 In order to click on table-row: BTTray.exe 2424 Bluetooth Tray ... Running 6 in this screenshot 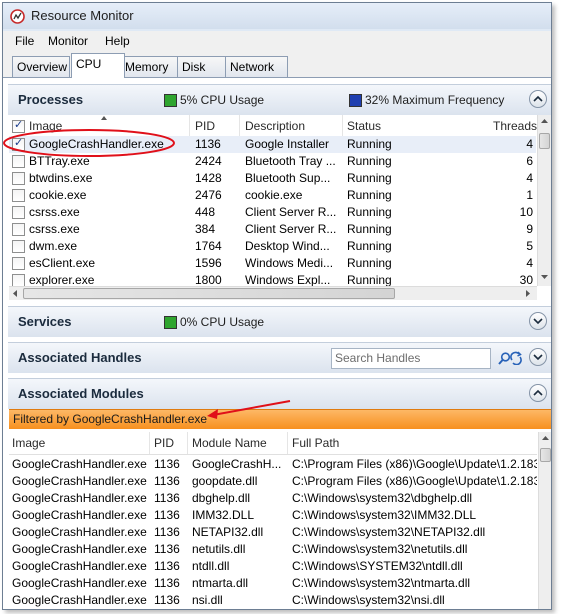, I will do `click(272, 161)`.